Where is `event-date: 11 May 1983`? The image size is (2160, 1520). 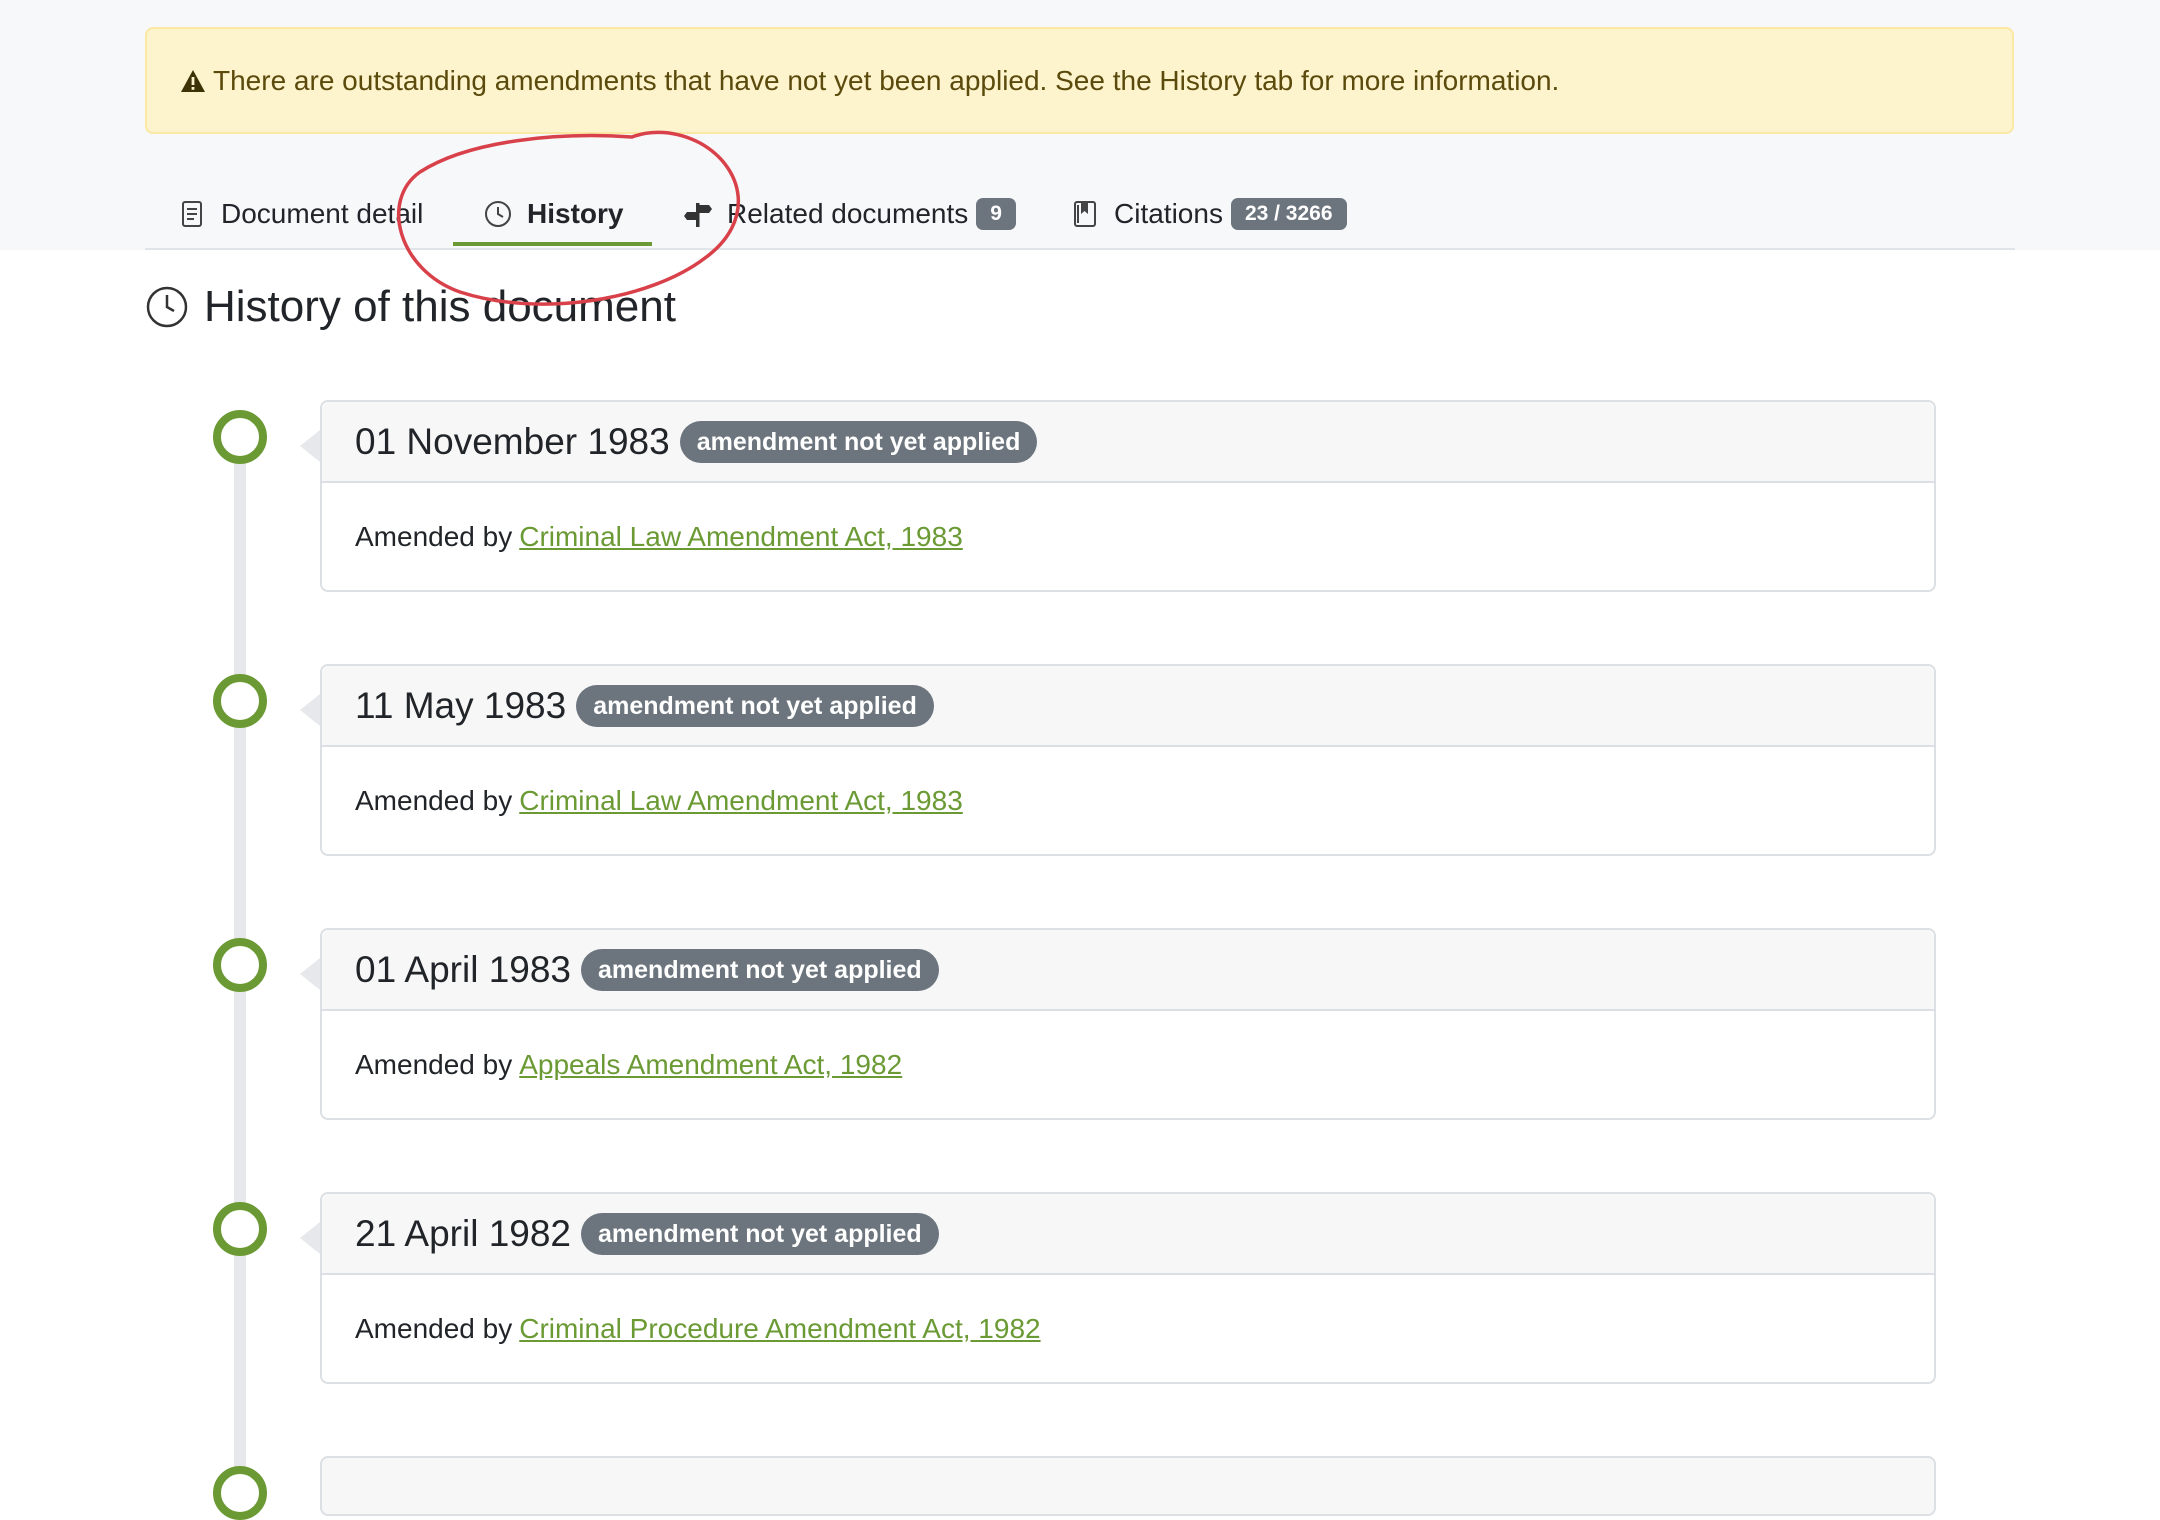
event-date: 11 May 1983 is located at coordinates (461, 705).